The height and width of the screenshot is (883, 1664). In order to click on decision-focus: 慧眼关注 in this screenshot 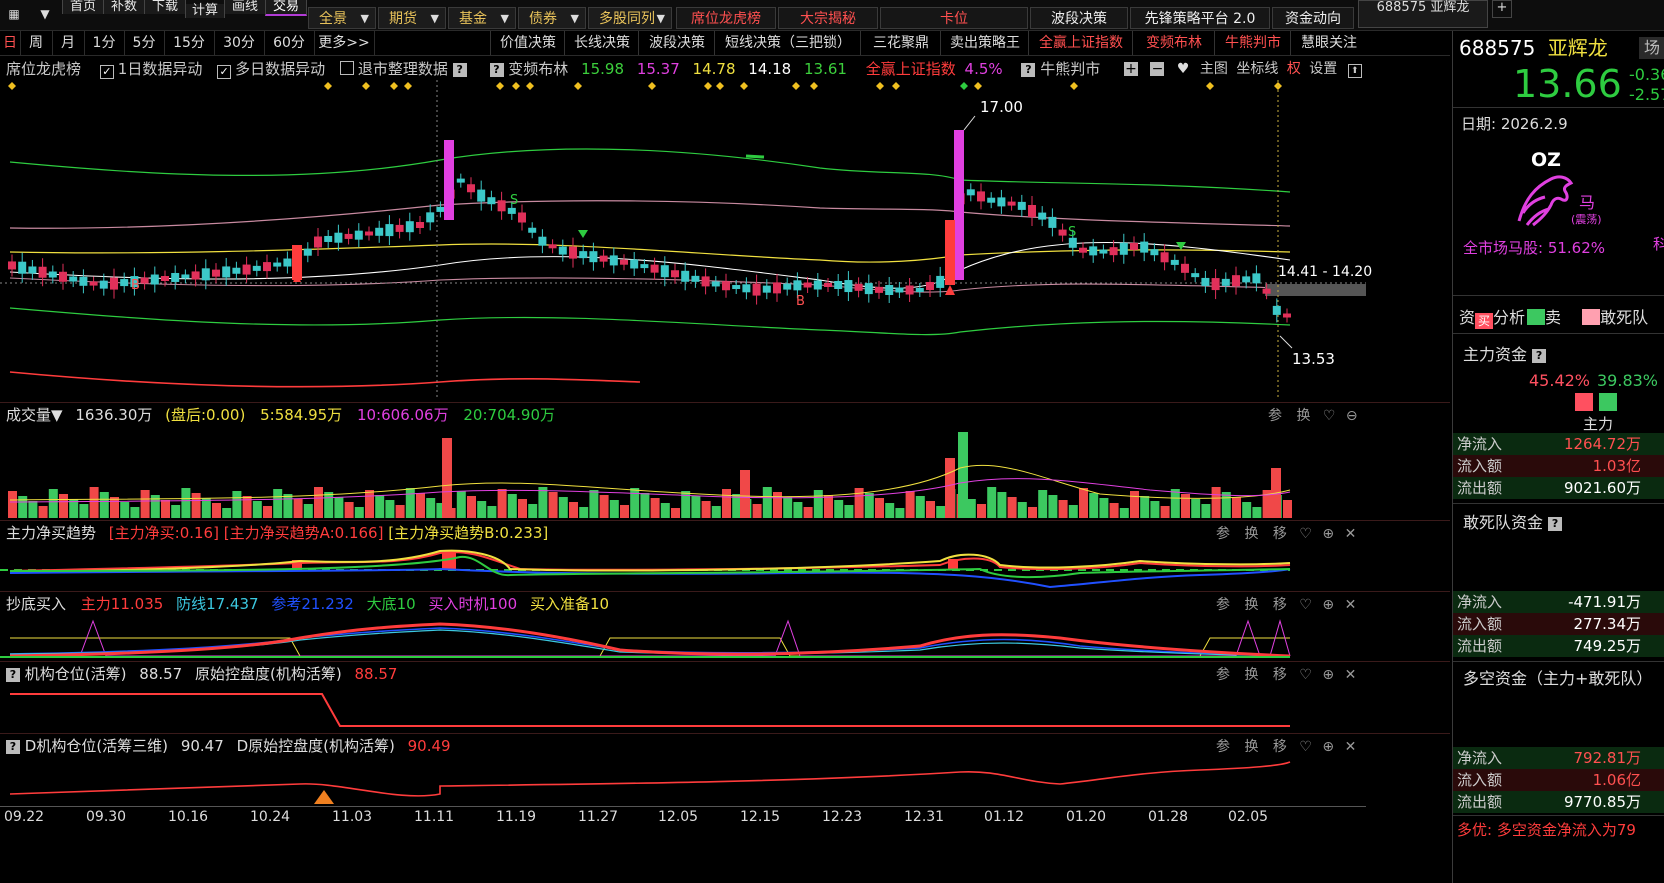, I will do `click(1328, 43)`.